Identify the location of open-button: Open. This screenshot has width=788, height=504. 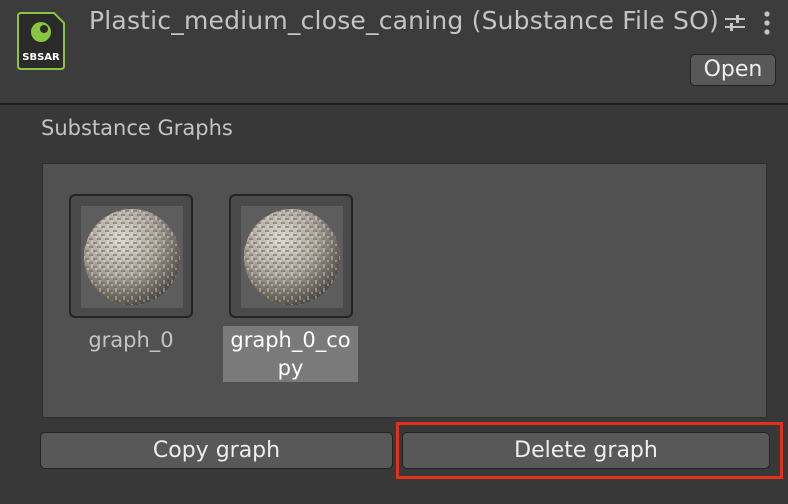
(733, 70).